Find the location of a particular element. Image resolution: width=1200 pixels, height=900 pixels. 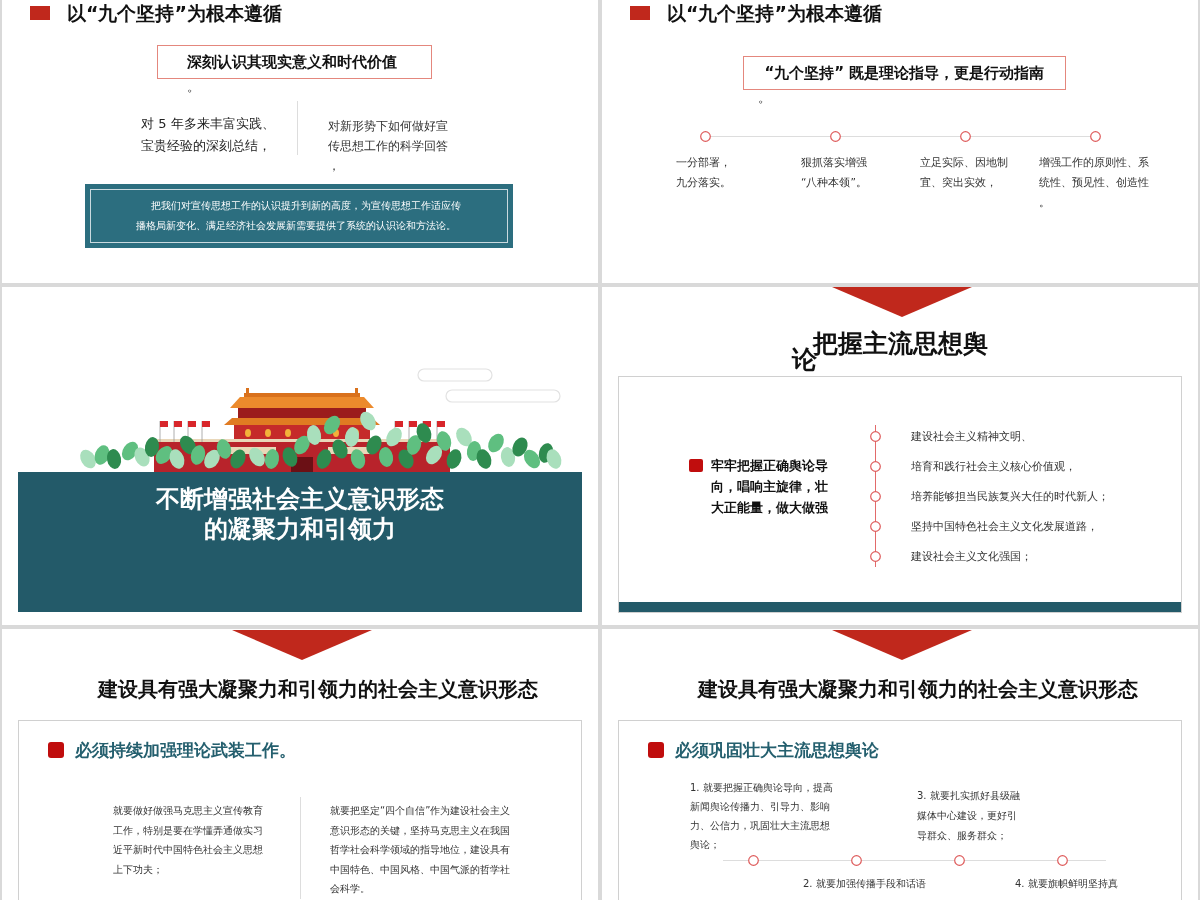

subtitle-box: “九个坚持” 既是理论指导，更是行动指南 is located at coordinates (904, 73).